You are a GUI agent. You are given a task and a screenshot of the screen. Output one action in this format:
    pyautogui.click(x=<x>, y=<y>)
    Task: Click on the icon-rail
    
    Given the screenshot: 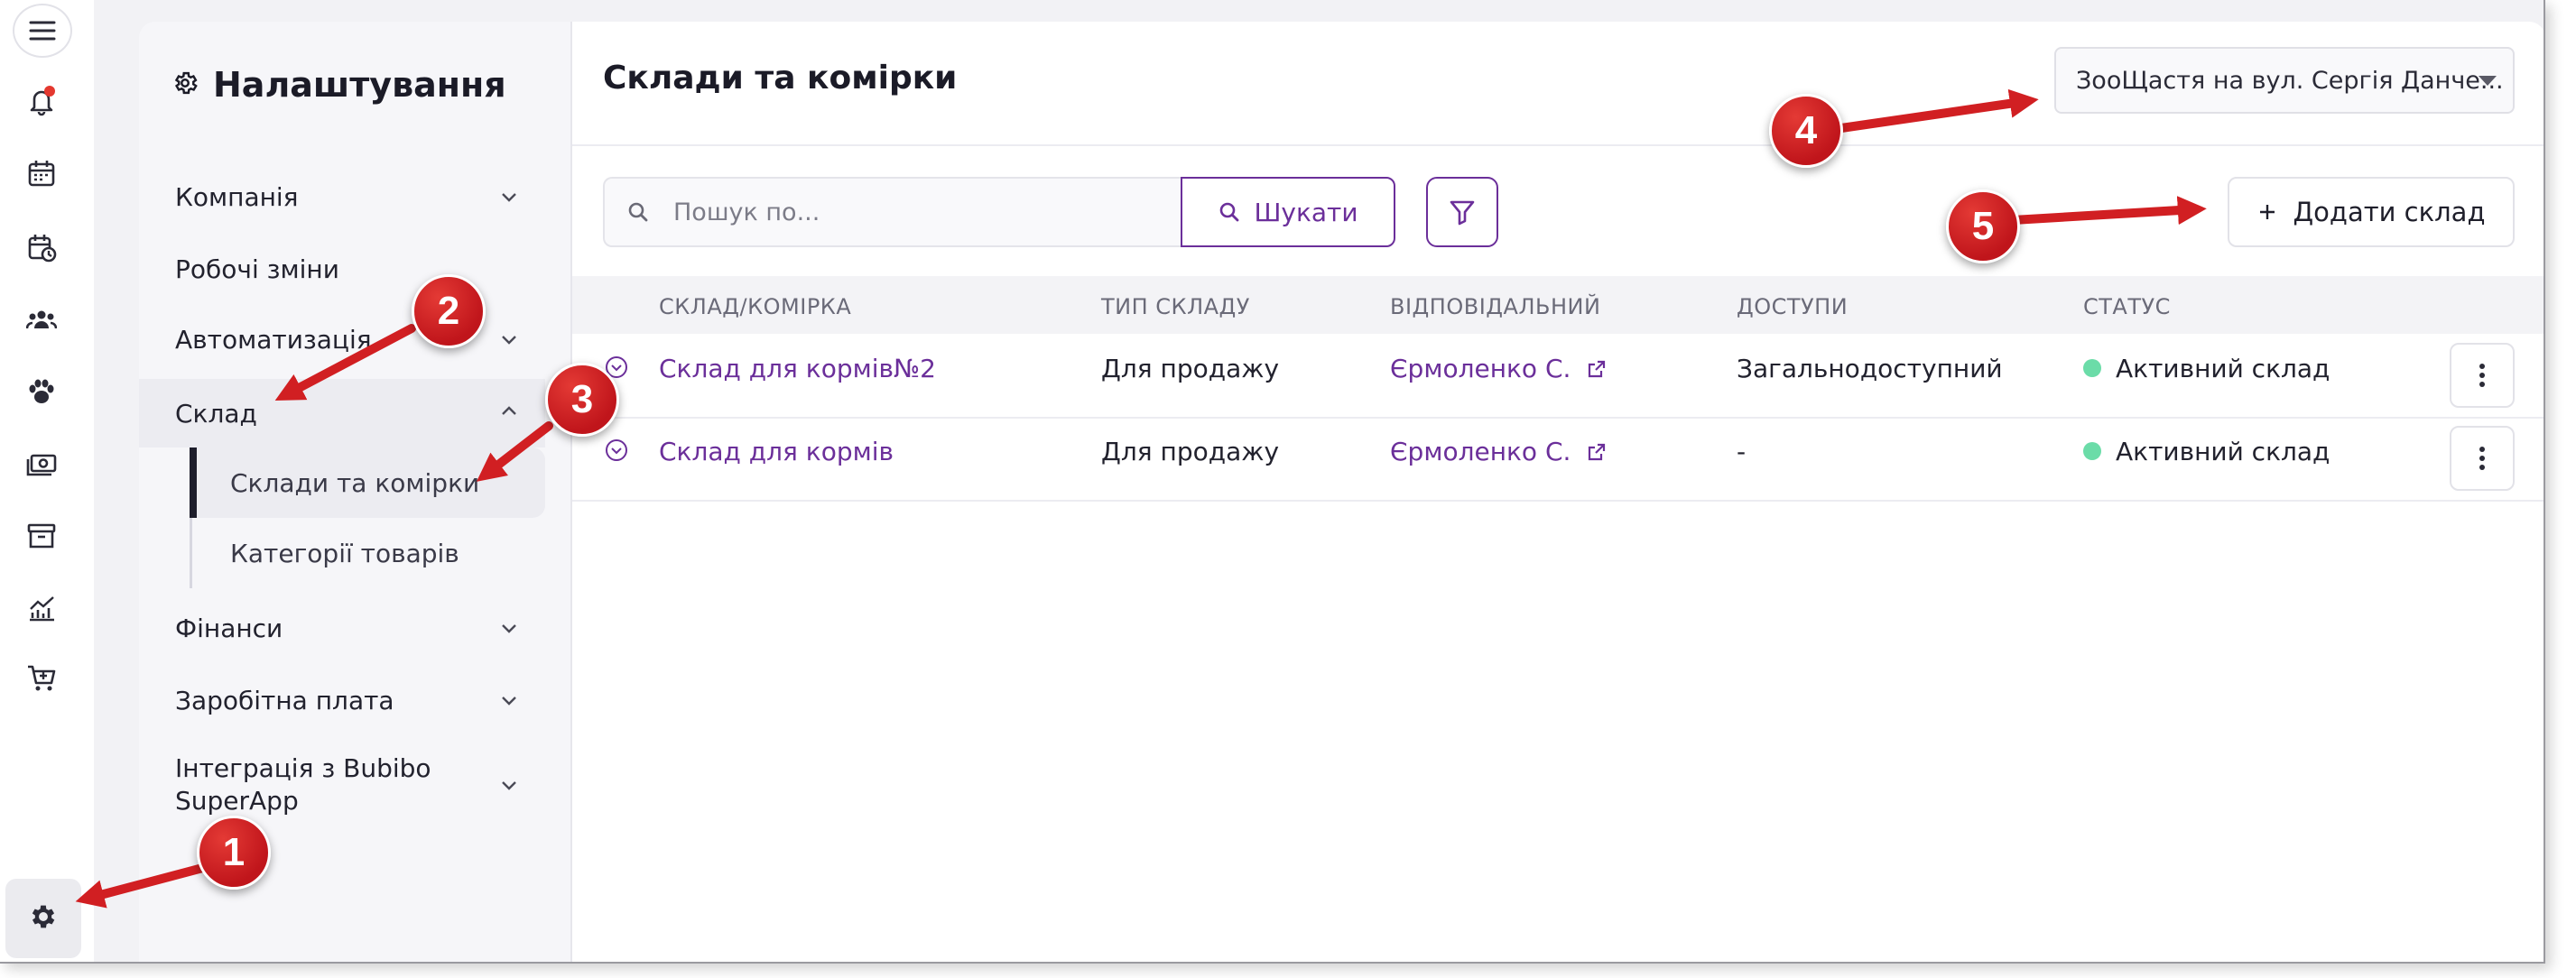 What is the action you would take?
    pyautogui.click(x=47, y=481)
    